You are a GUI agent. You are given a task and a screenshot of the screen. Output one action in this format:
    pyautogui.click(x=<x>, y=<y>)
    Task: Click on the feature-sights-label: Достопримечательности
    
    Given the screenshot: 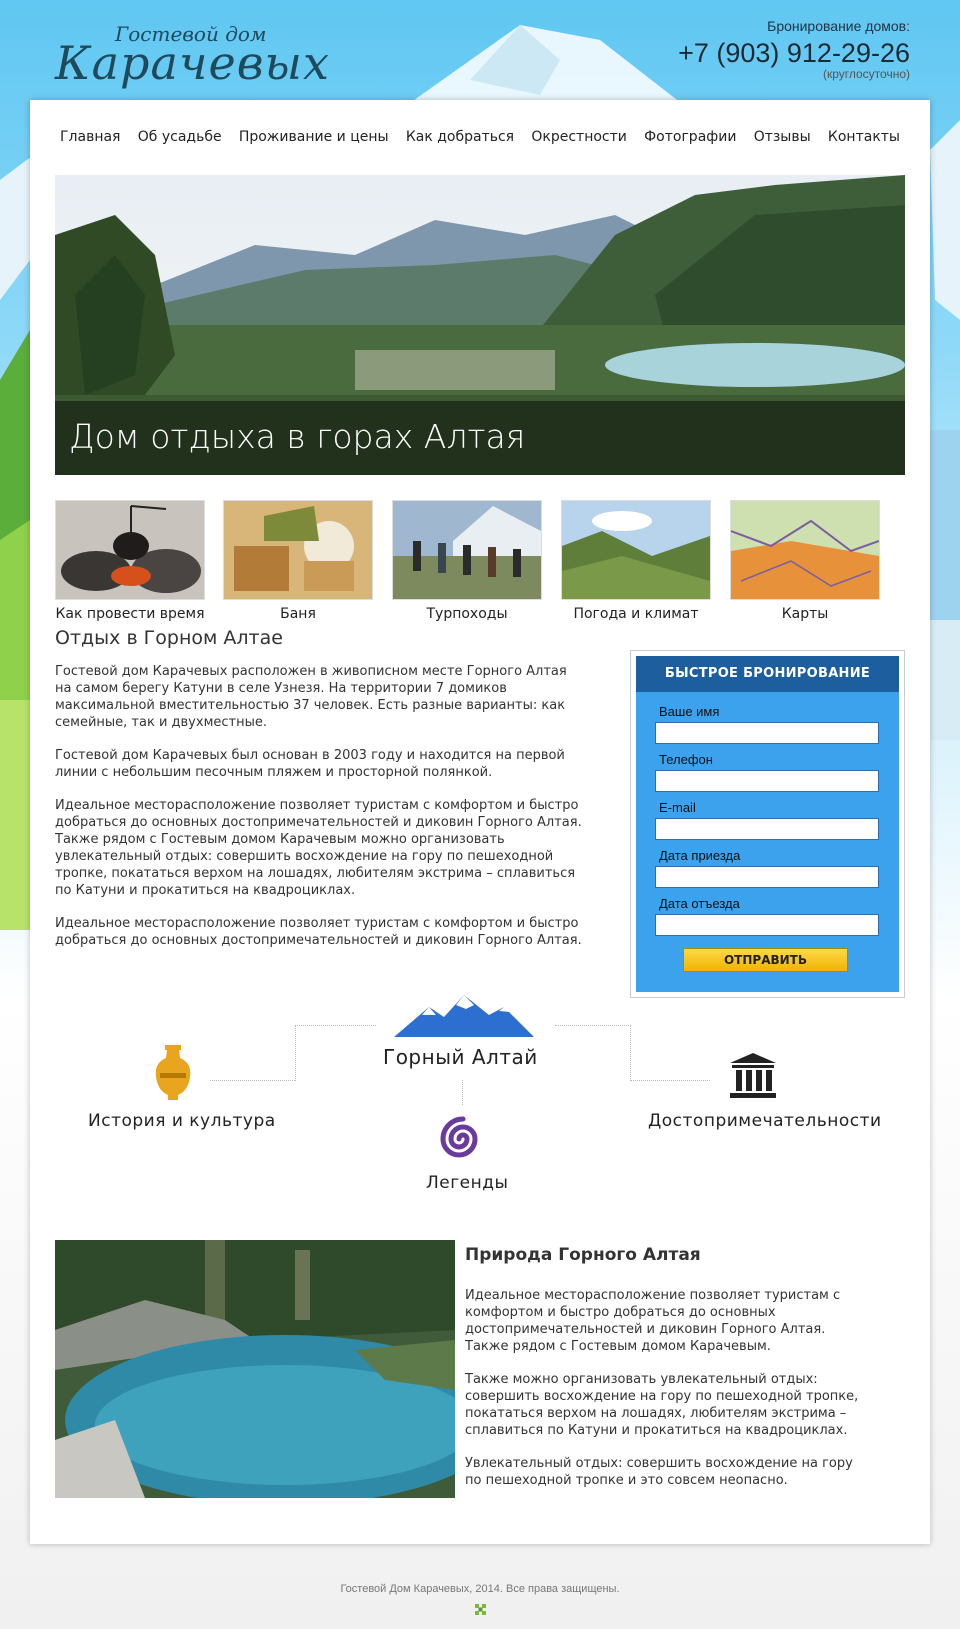 What is the action you would take?
    pyautogui.click(x=765, y=1121)
    